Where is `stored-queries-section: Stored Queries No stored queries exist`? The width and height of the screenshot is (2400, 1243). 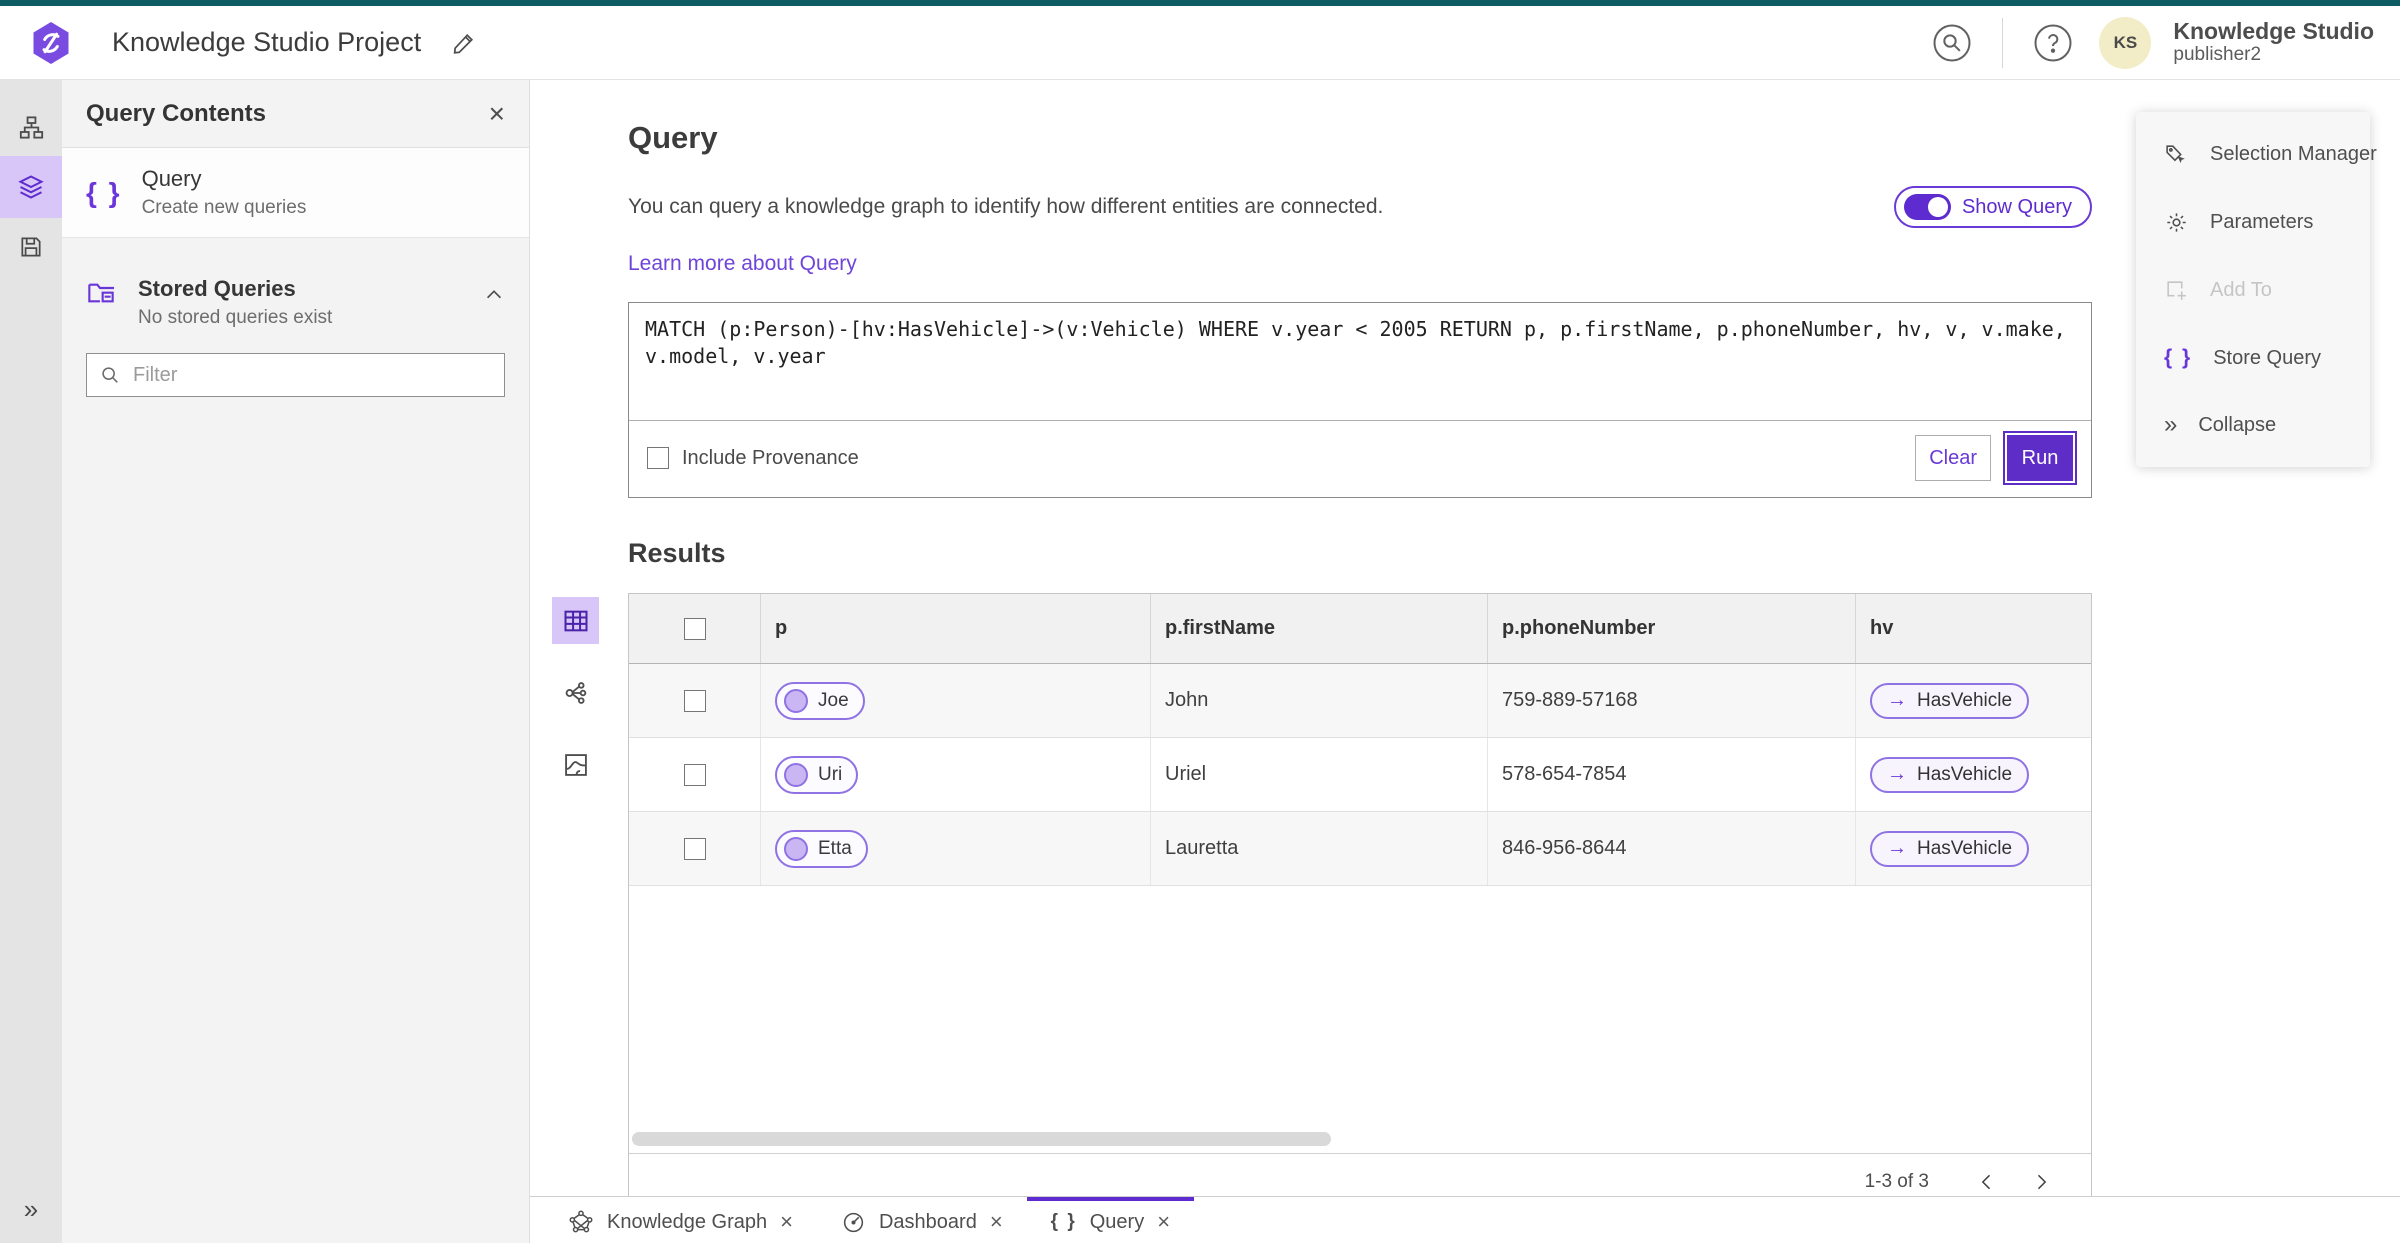 stored-queries-section: Stored Queries No stored queries exist is located at coordinates (295, 295).